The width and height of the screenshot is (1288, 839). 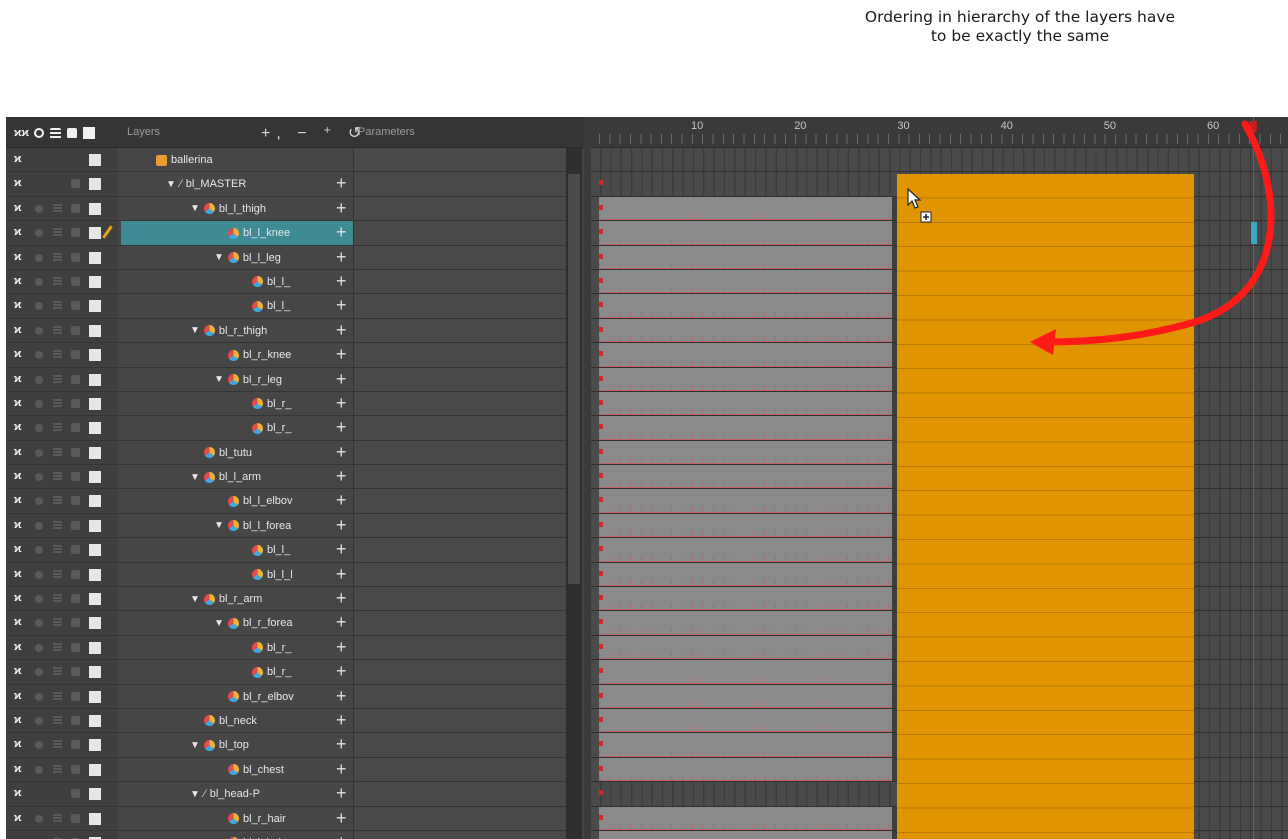 I want to click on layer-row: ϰ bl_r_knee +, so click(x=286, y=355).